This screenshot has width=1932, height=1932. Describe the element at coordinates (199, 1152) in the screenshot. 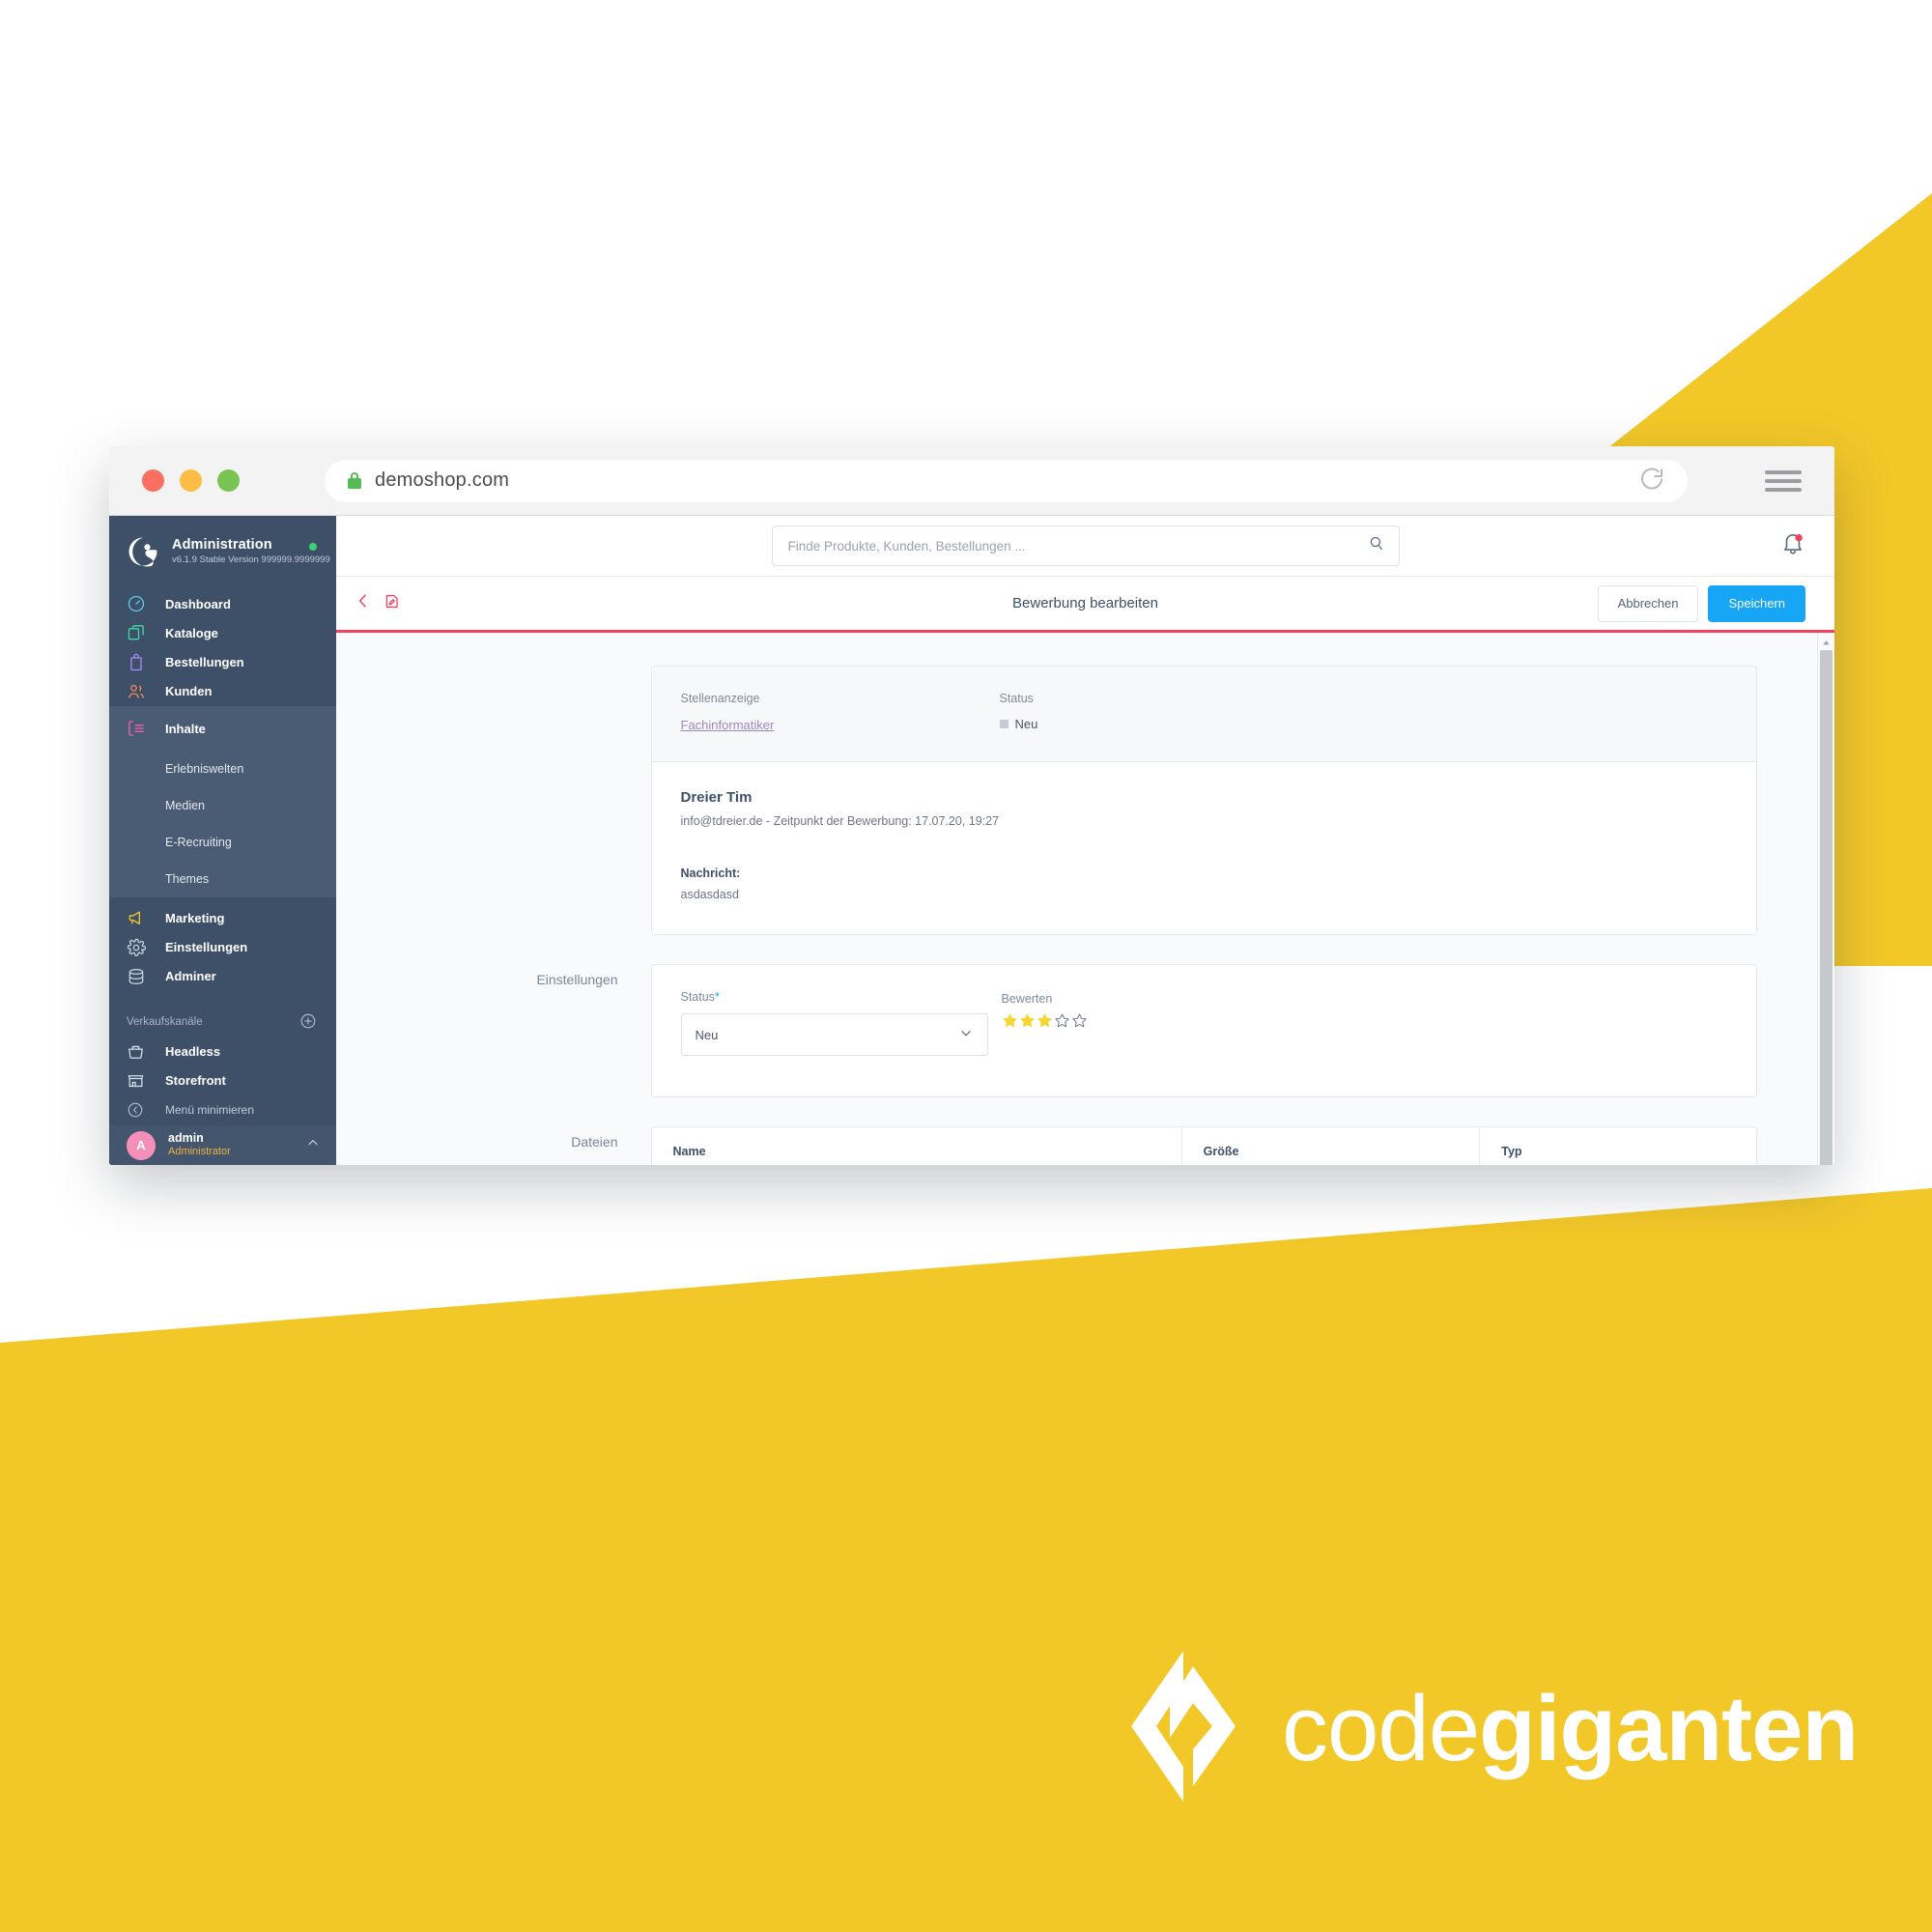

I see `user-role: Administrator` at that location.